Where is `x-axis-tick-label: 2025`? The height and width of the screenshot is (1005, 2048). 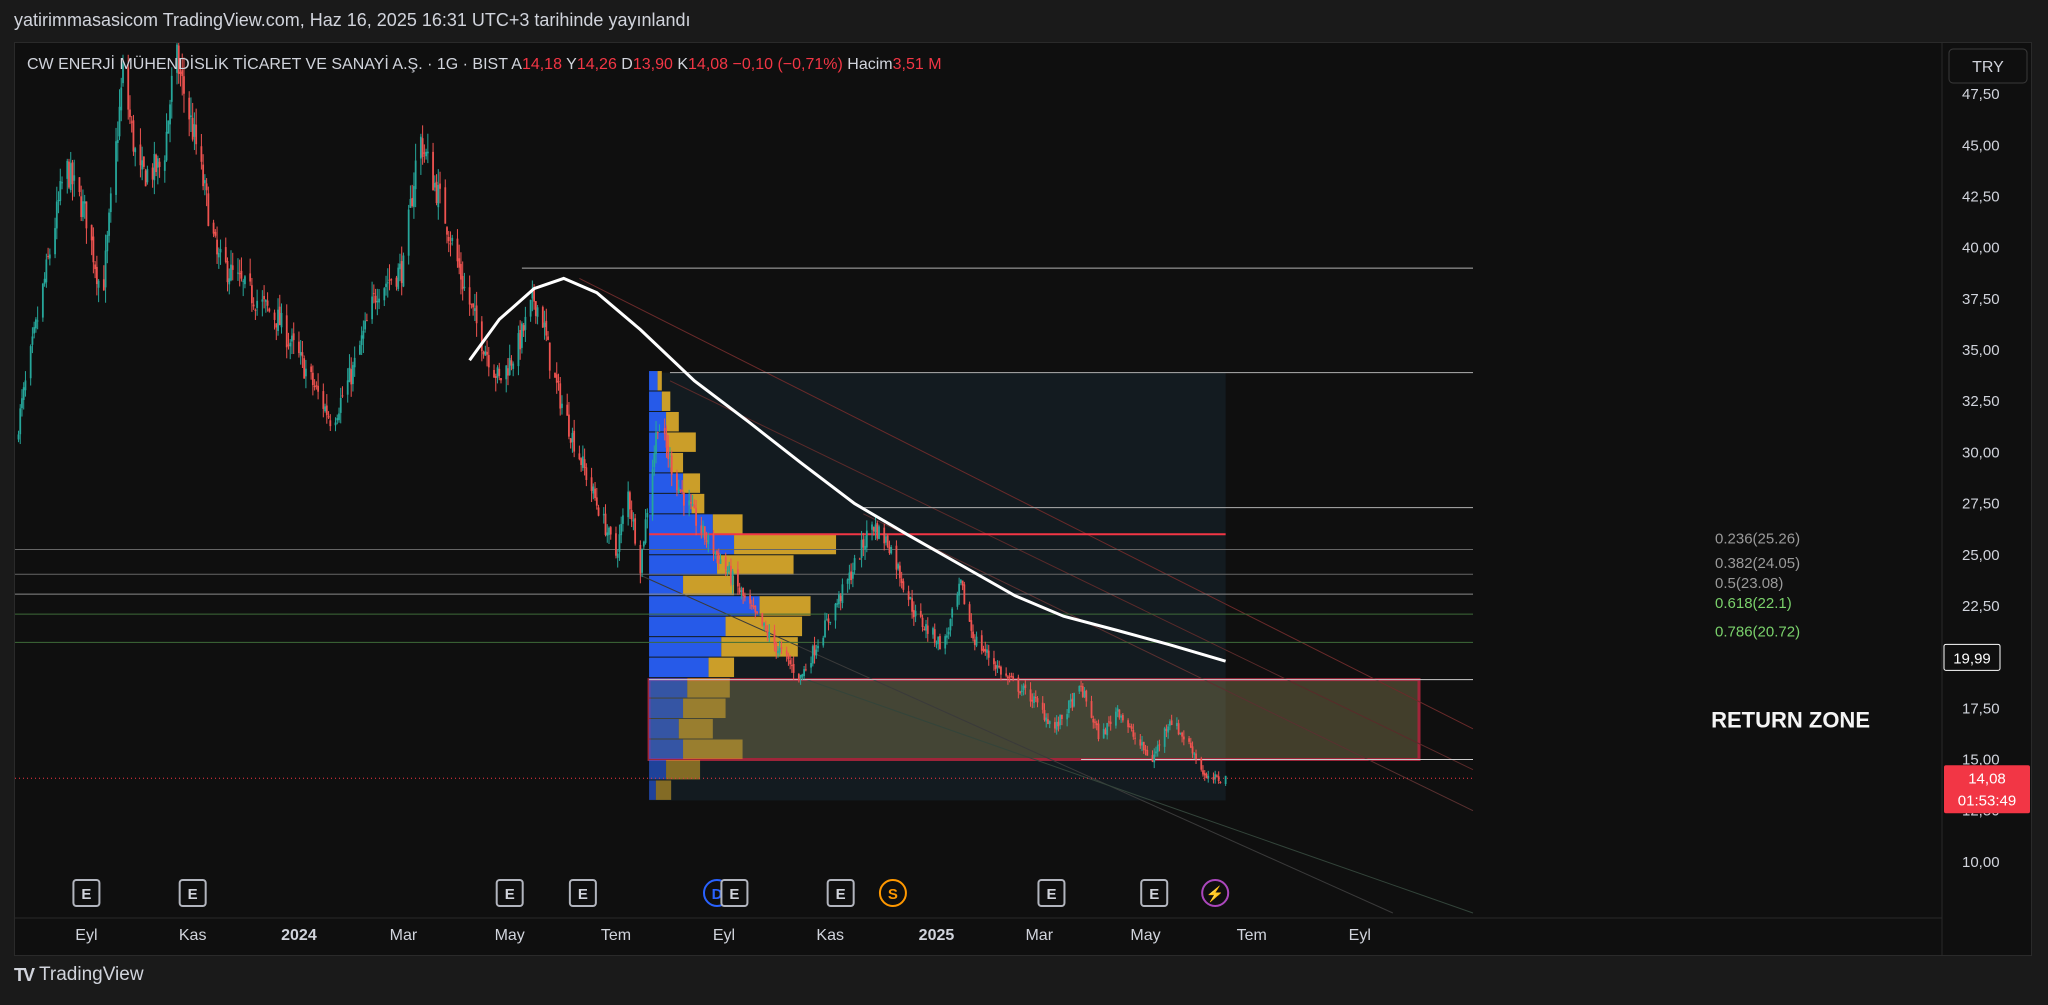 x-axis-tick-label: 2025 is located at coordinates (937, 935).